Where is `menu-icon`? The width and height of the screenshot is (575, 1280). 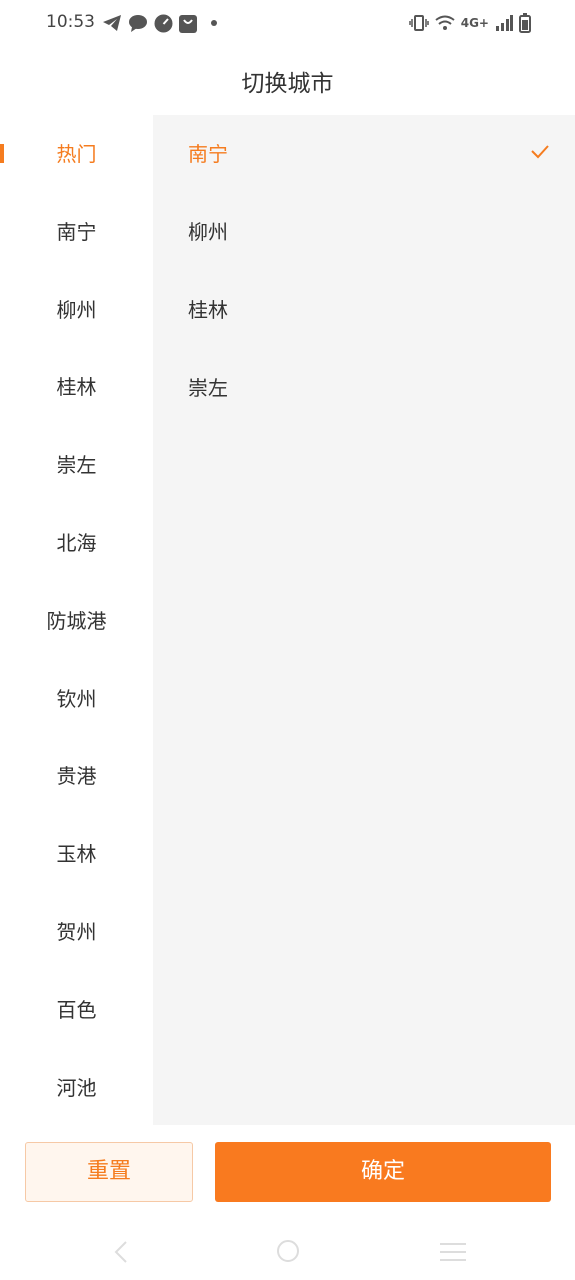 menu-icon is located at coordinates (453, 1252).